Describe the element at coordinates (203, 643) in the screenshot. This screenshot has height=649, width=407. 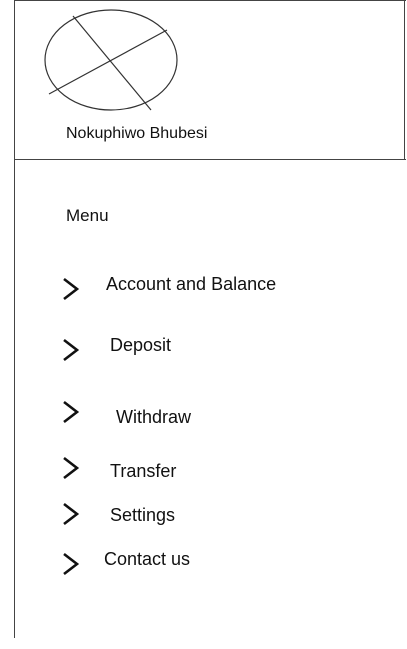
I see `bottom-margin` at that location.